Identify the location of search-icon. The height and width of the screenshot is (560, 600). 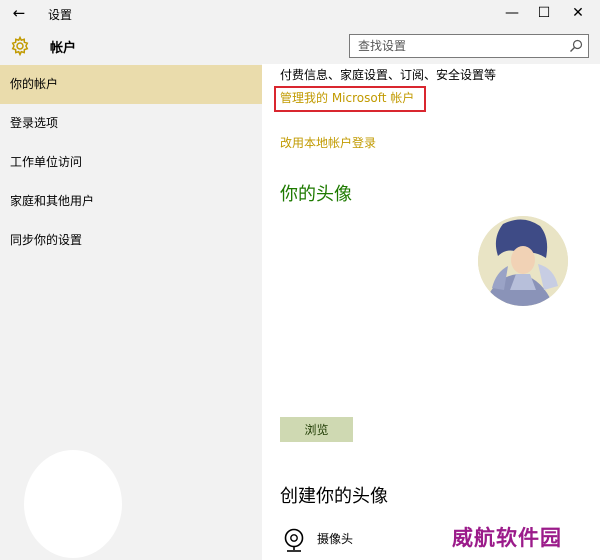
(576, 46).